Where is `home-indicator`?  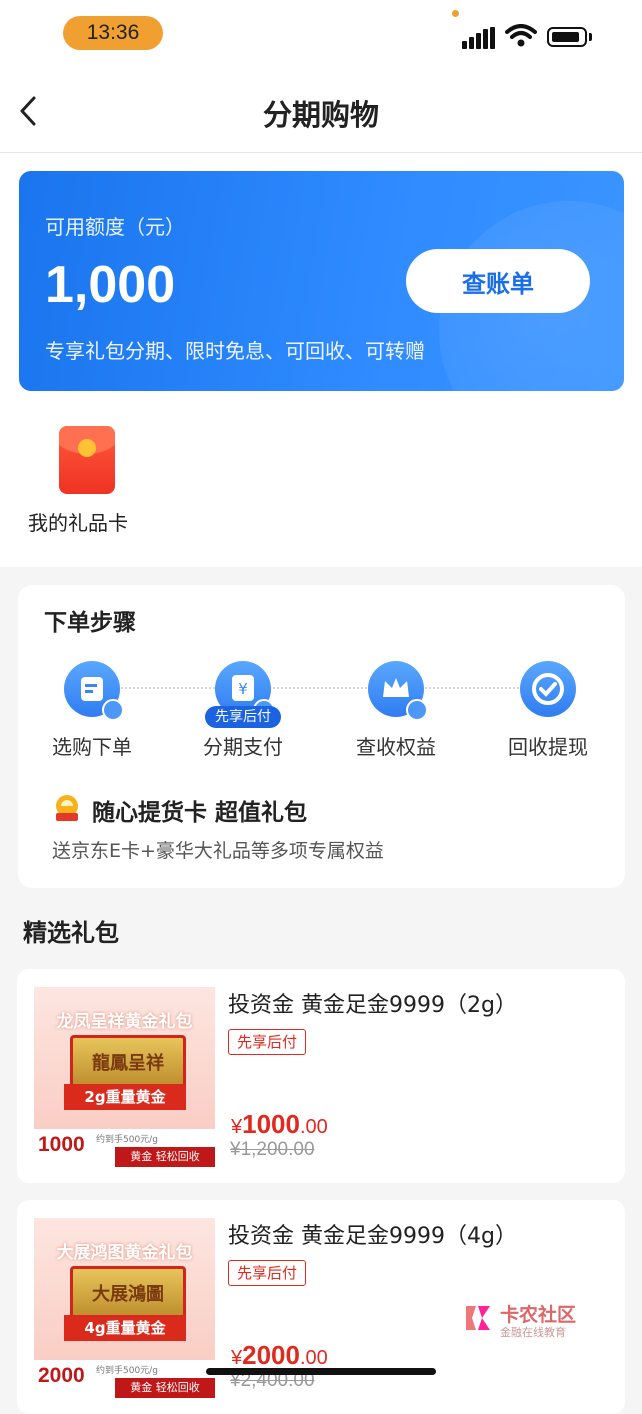 home-indicator is located at coordinates (321, 1371).